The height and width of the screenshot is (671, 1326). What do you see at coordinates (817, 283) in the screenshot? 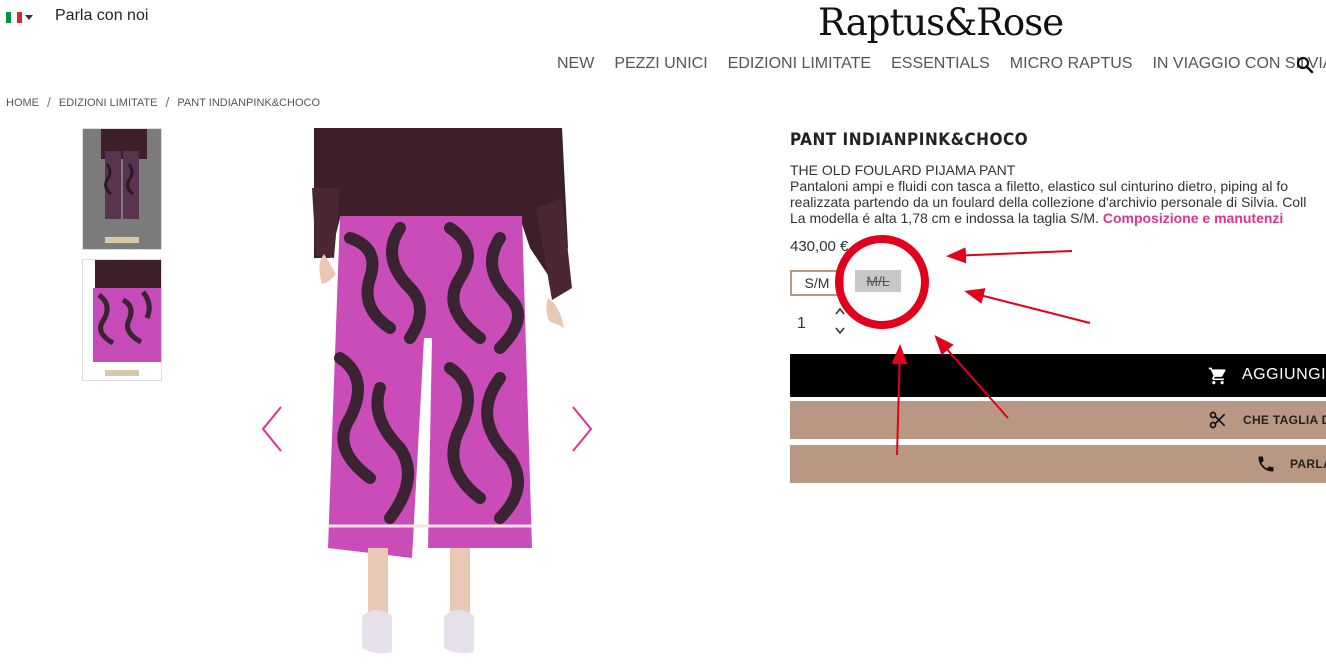
I see `size-option-sm: S/M` at bounding box center [817, 283].